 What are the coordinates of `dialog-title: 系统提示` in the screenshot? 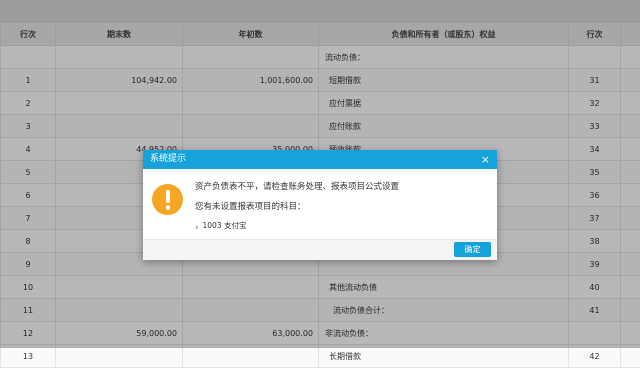 It's located at (168, 159).